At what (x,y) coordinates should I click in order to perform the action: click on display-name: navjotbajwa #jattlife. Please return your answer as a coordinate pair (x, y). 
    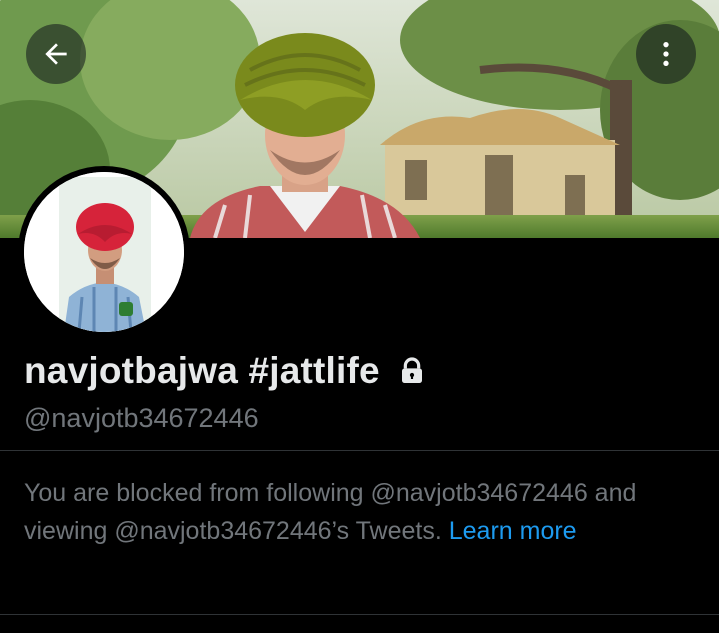
    Looking at the image, I should click on (202, 370).